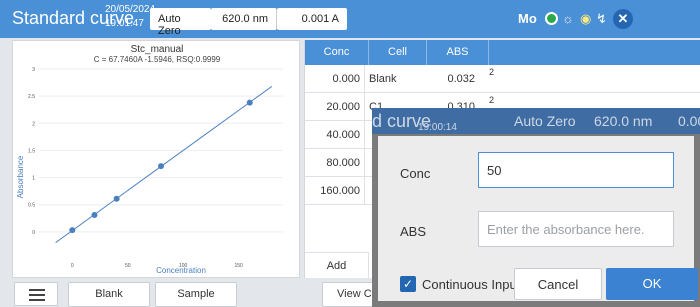 The width and height of the screenshot is (700, 307). Describe the element at coordinates (586, 18) in the screenshot. I see `lamp-icon: ◉` at that location.